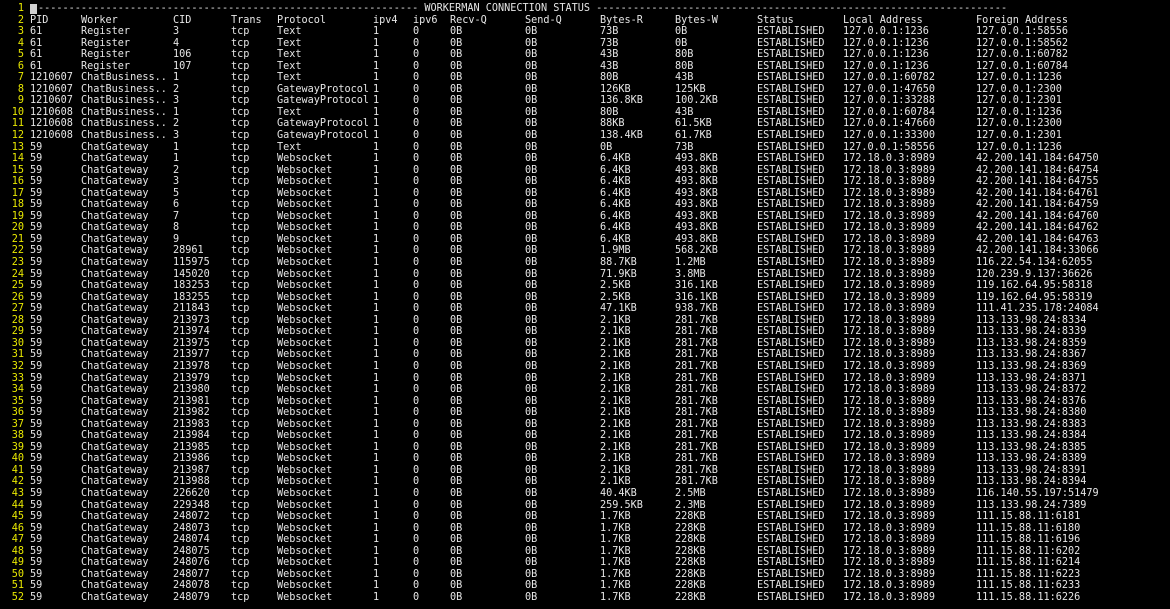 The image size is (1170, 609). What do you see at coordinates (289, 66) in the screenshot?
I see `cell-protocol: Text` at bounding box center [289, 66].